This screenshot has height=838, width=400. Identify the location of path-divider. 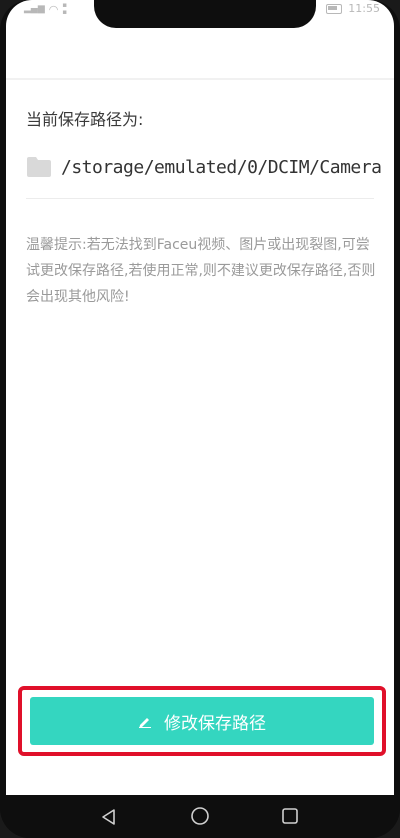
(200, 198).